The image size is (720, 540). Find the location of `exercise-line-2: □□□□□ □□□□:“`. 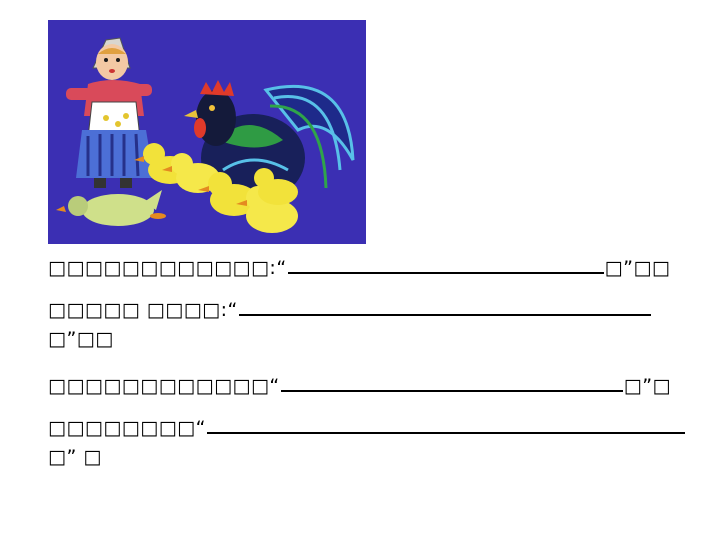

exercise-line-2: □□□□□ □□□□:“ is located at coordinates (350, 309).